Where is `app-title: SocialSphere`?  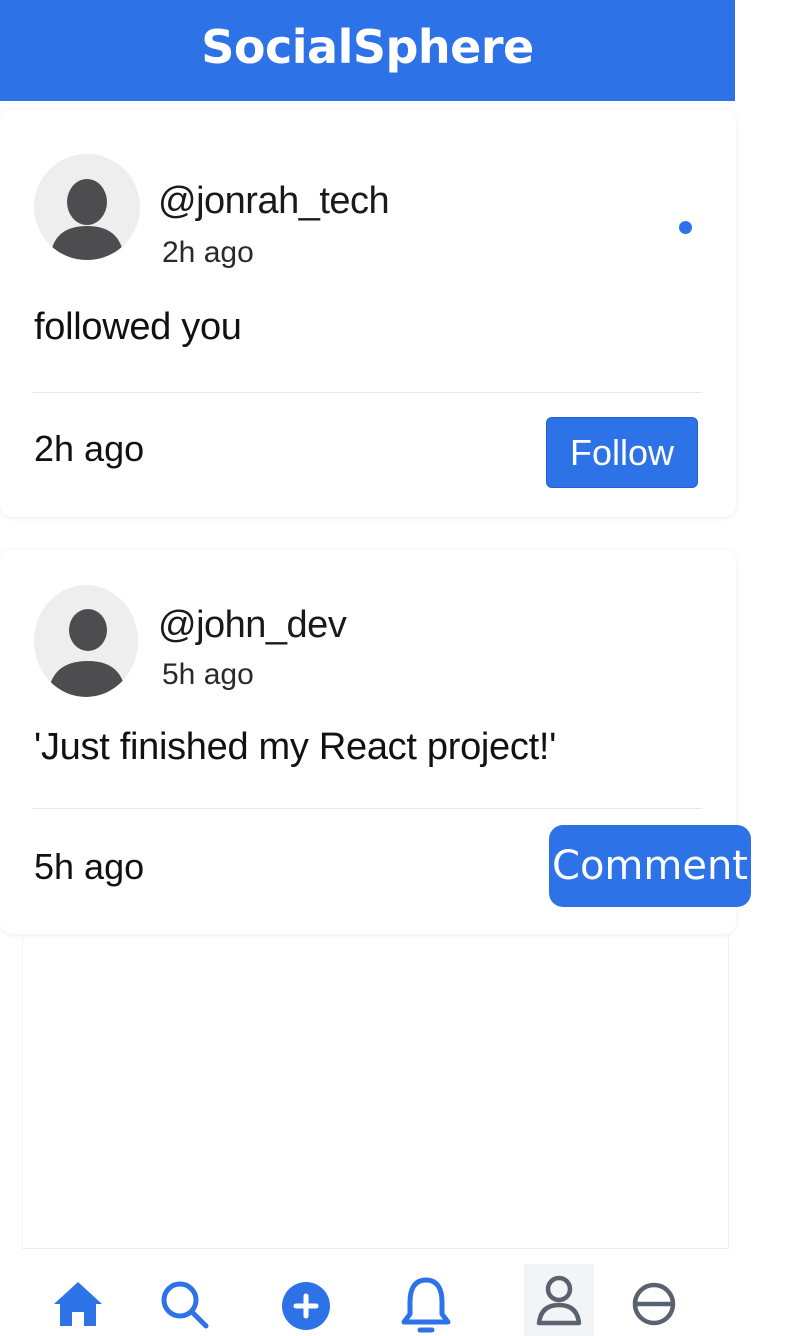 app-title: SocialSphere is located at coordinates (367, 46).